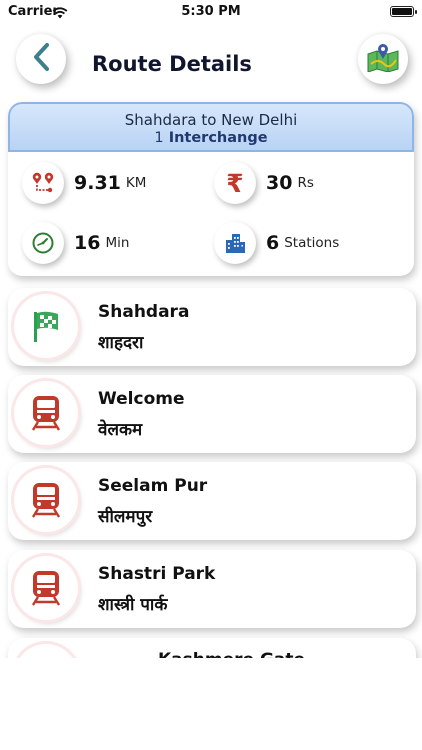 This screenshot has height=750, width=422. I want to click on station-name-hindi: शास्त्री पार्क, so click(133, 605).